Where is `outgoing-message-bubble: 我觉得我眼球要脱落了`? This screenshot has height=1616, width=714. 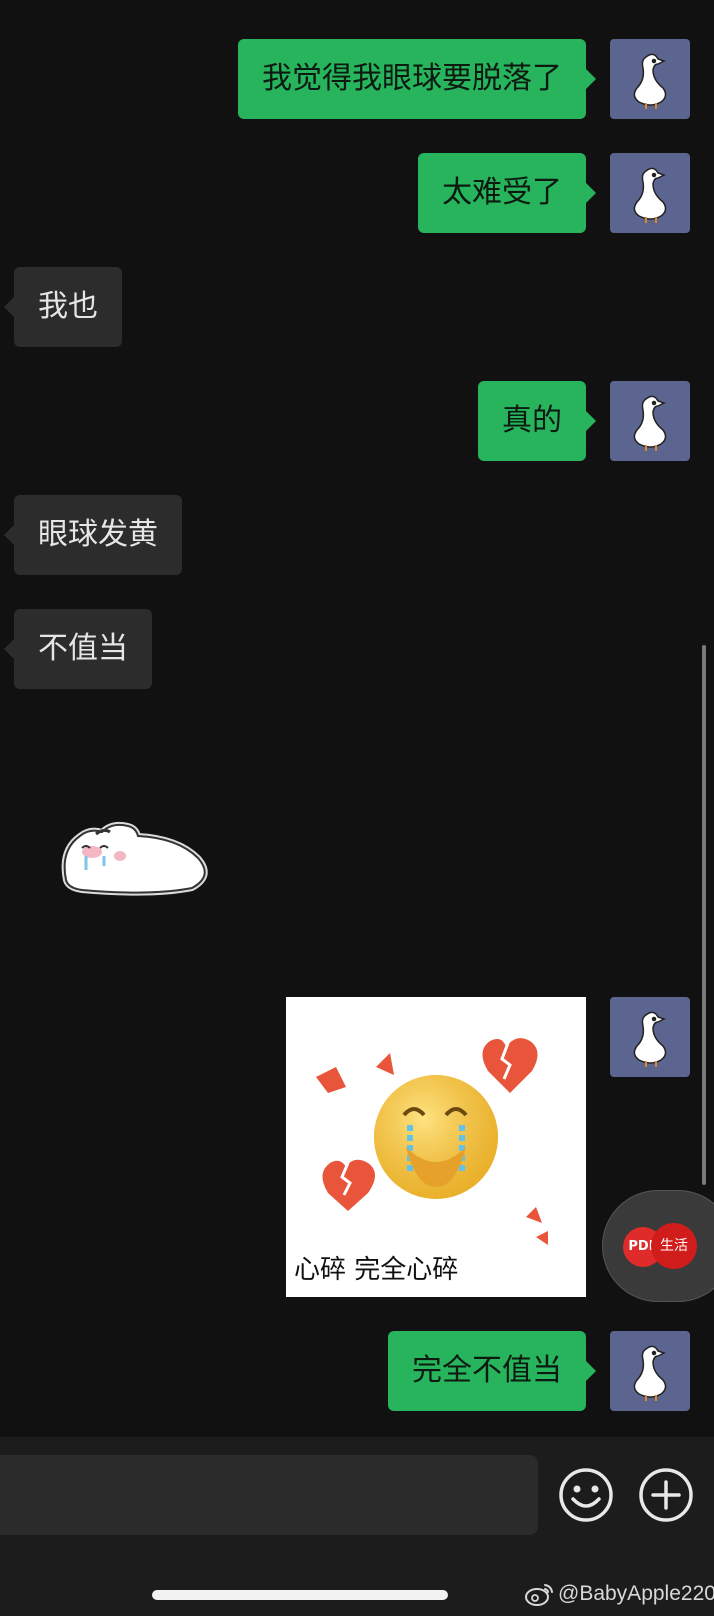
outgoing-message-bubble: 我觉得我眼球要脱落了 is located at coordinates (417, 79).